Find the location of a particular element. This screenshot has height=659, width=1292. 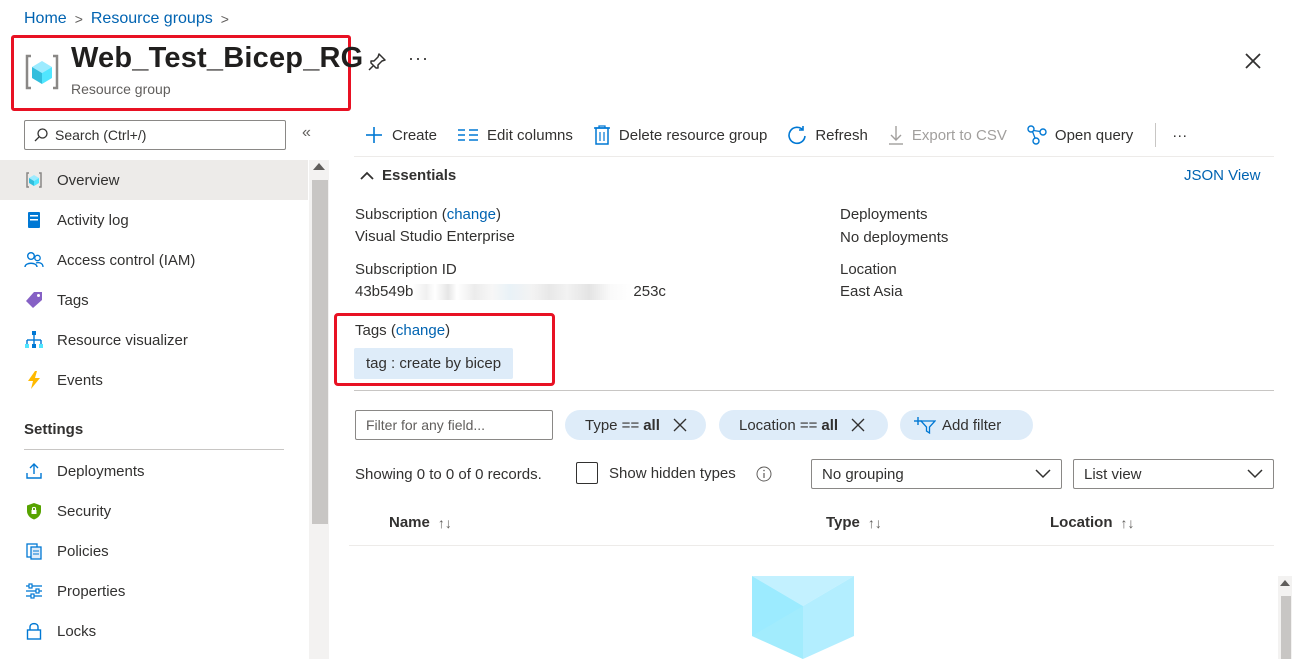

column-header-type: Type ↑↓ is located at coordinates (854, 522).